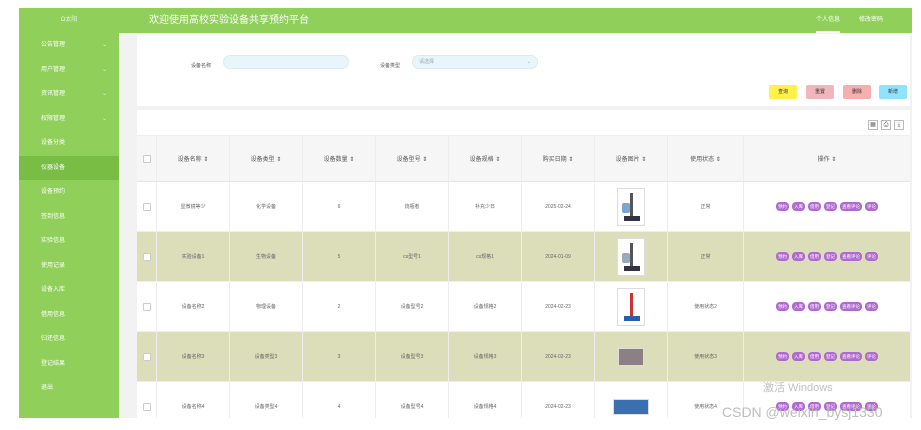  I want to click on cell-spec: 设备规格3, so click(485, 356).